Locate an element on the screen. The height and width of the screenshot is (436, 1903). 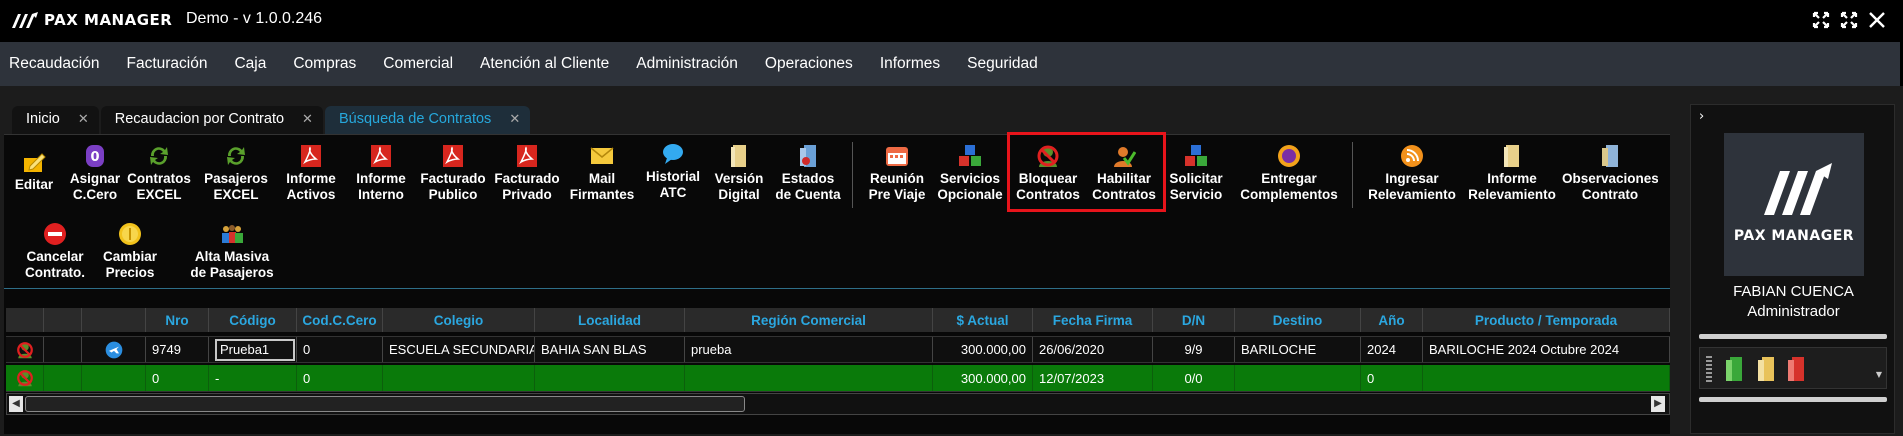
observaciones-contrato-button: Observaciones Contrato is located at coordinates (1610, 173).